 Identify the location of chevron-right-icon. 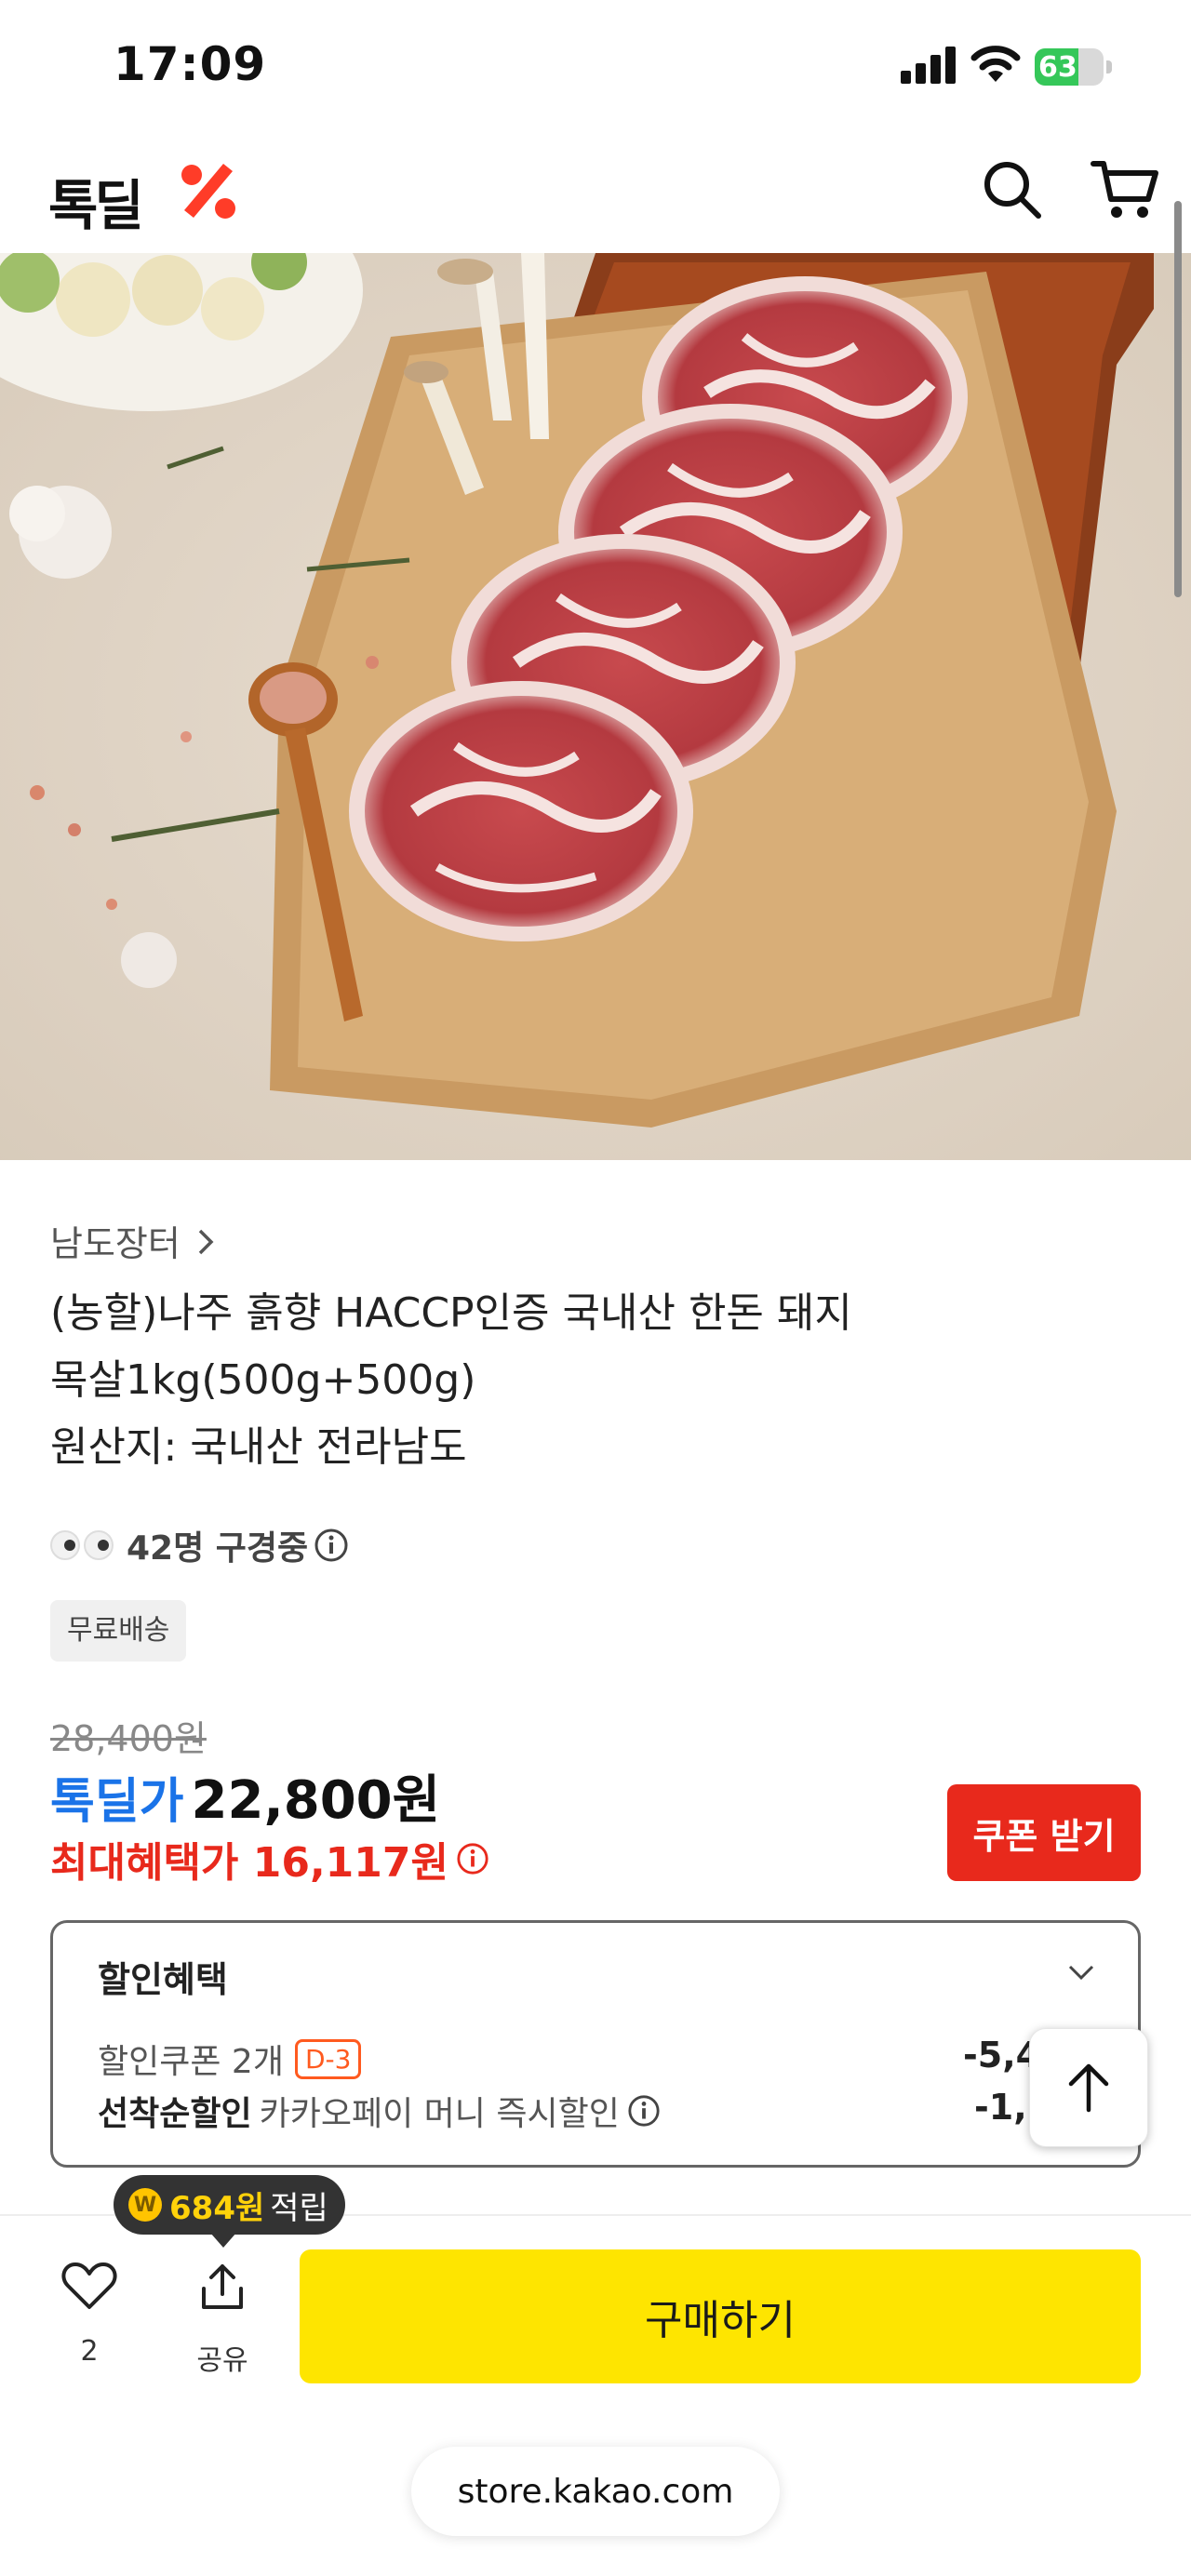
(206, 1242).